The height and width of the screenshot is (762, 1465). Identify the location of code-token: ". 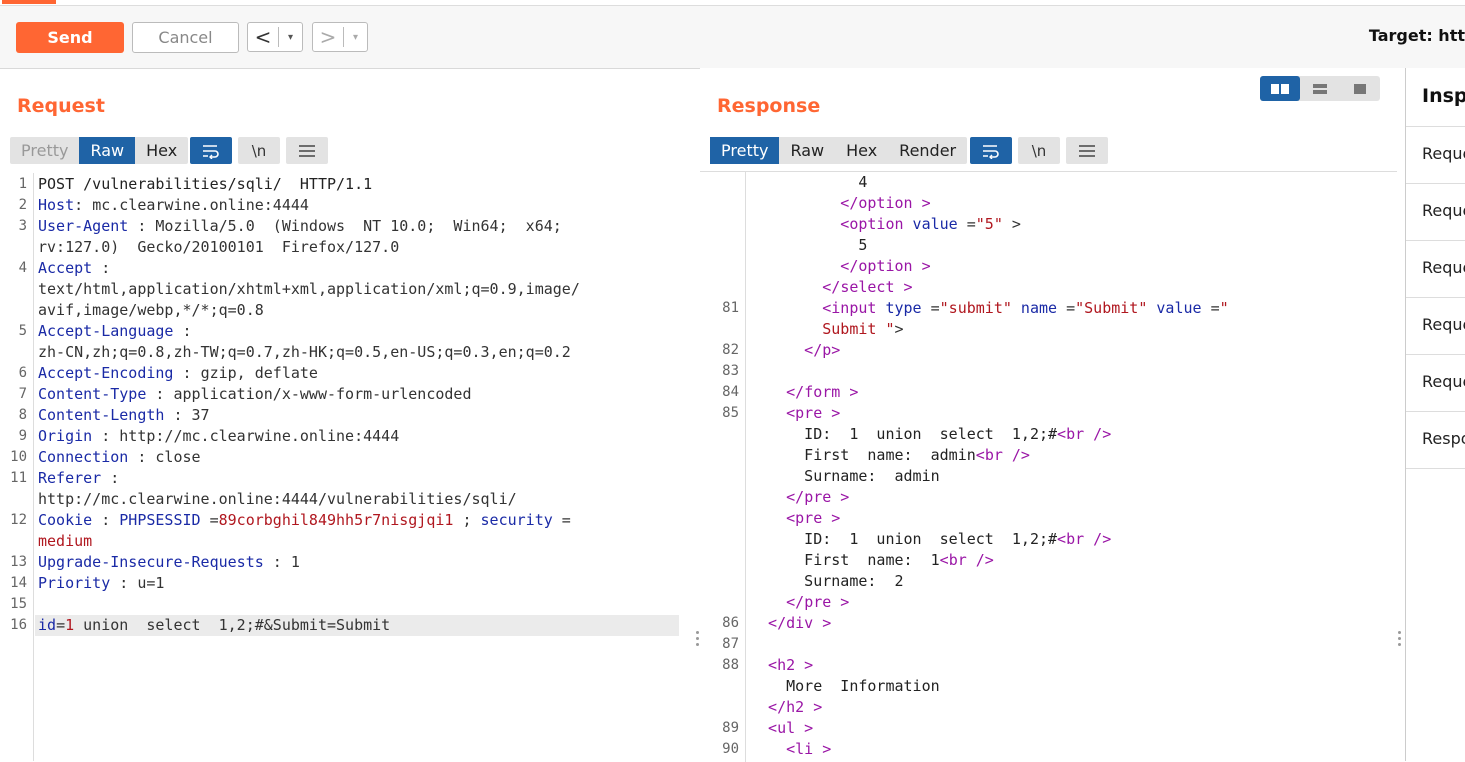
(885, 329).